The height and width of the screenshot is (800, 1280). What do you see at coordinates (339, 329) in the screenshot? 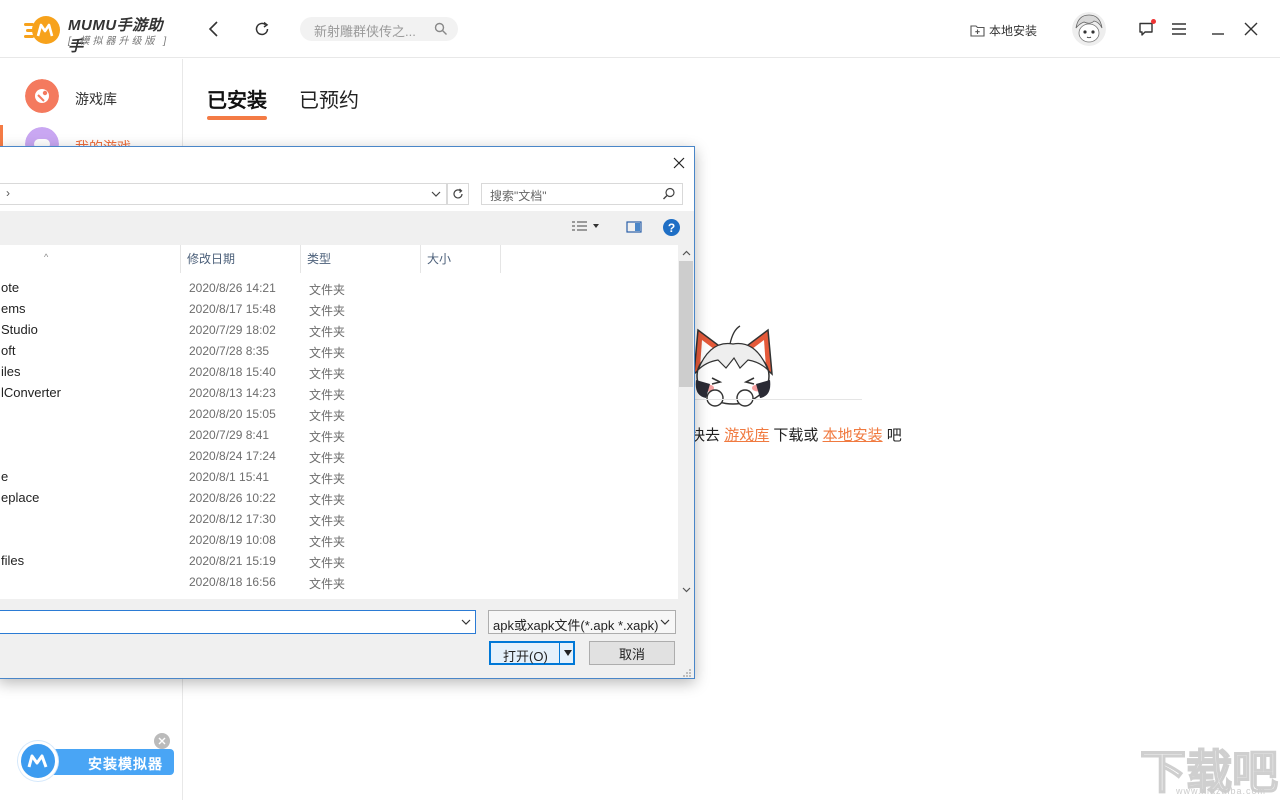
I see `file-row: Studio2020/7/29 18:02文件夹` at bounding box center [339, 329].